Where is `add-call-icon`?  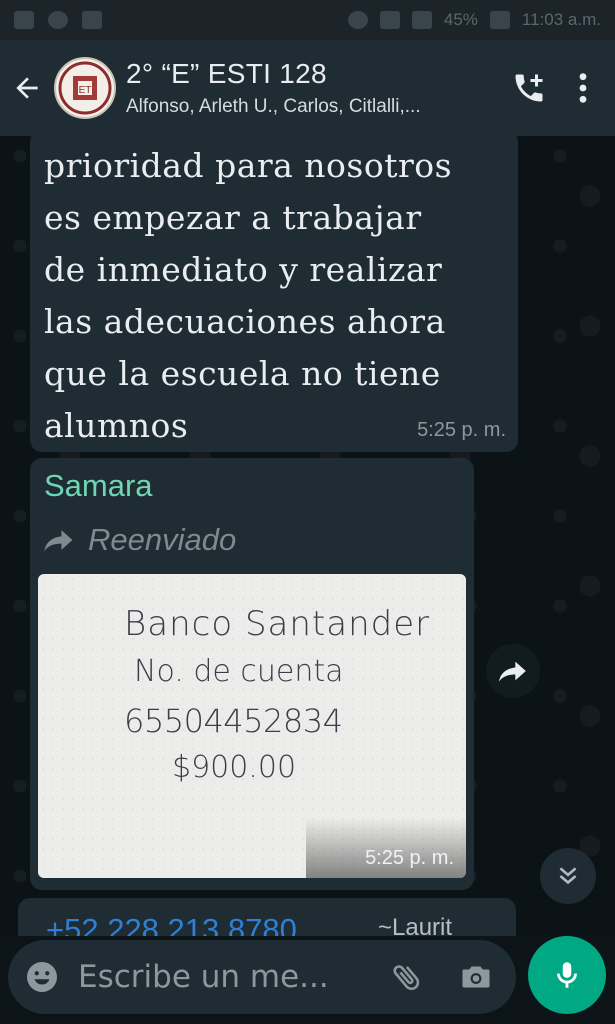 add-call-icon is located at coordinates (529, 88).